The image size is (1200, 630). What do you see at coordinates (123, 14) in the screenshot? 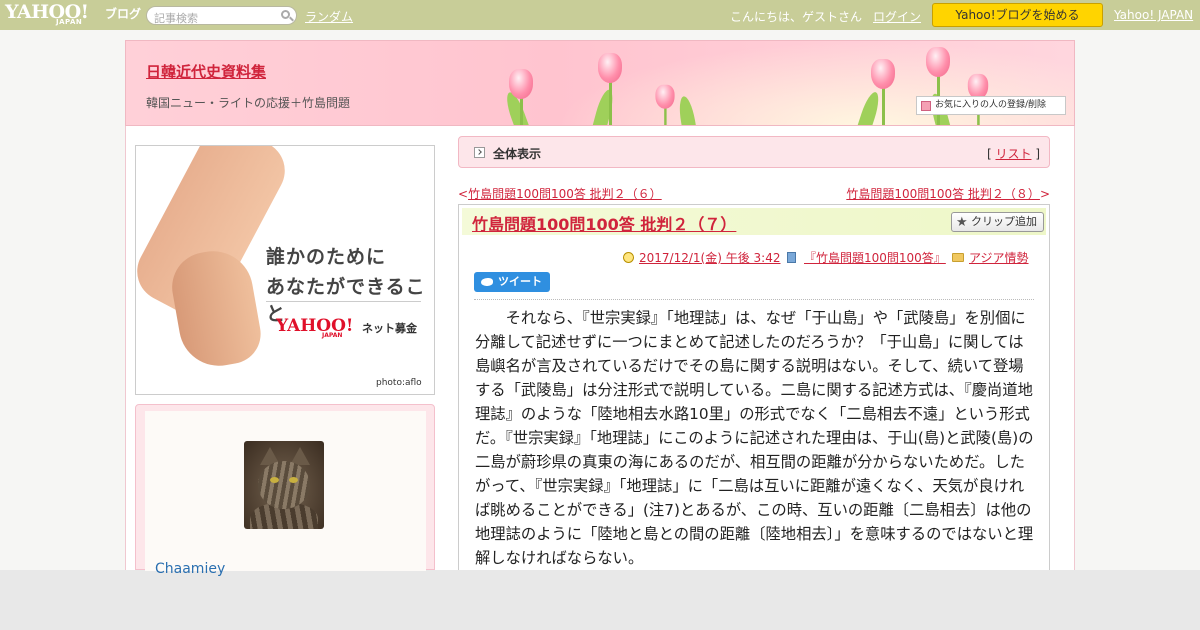
I see `logo-blog-text: ブログ` at bounding box center [123, 14].